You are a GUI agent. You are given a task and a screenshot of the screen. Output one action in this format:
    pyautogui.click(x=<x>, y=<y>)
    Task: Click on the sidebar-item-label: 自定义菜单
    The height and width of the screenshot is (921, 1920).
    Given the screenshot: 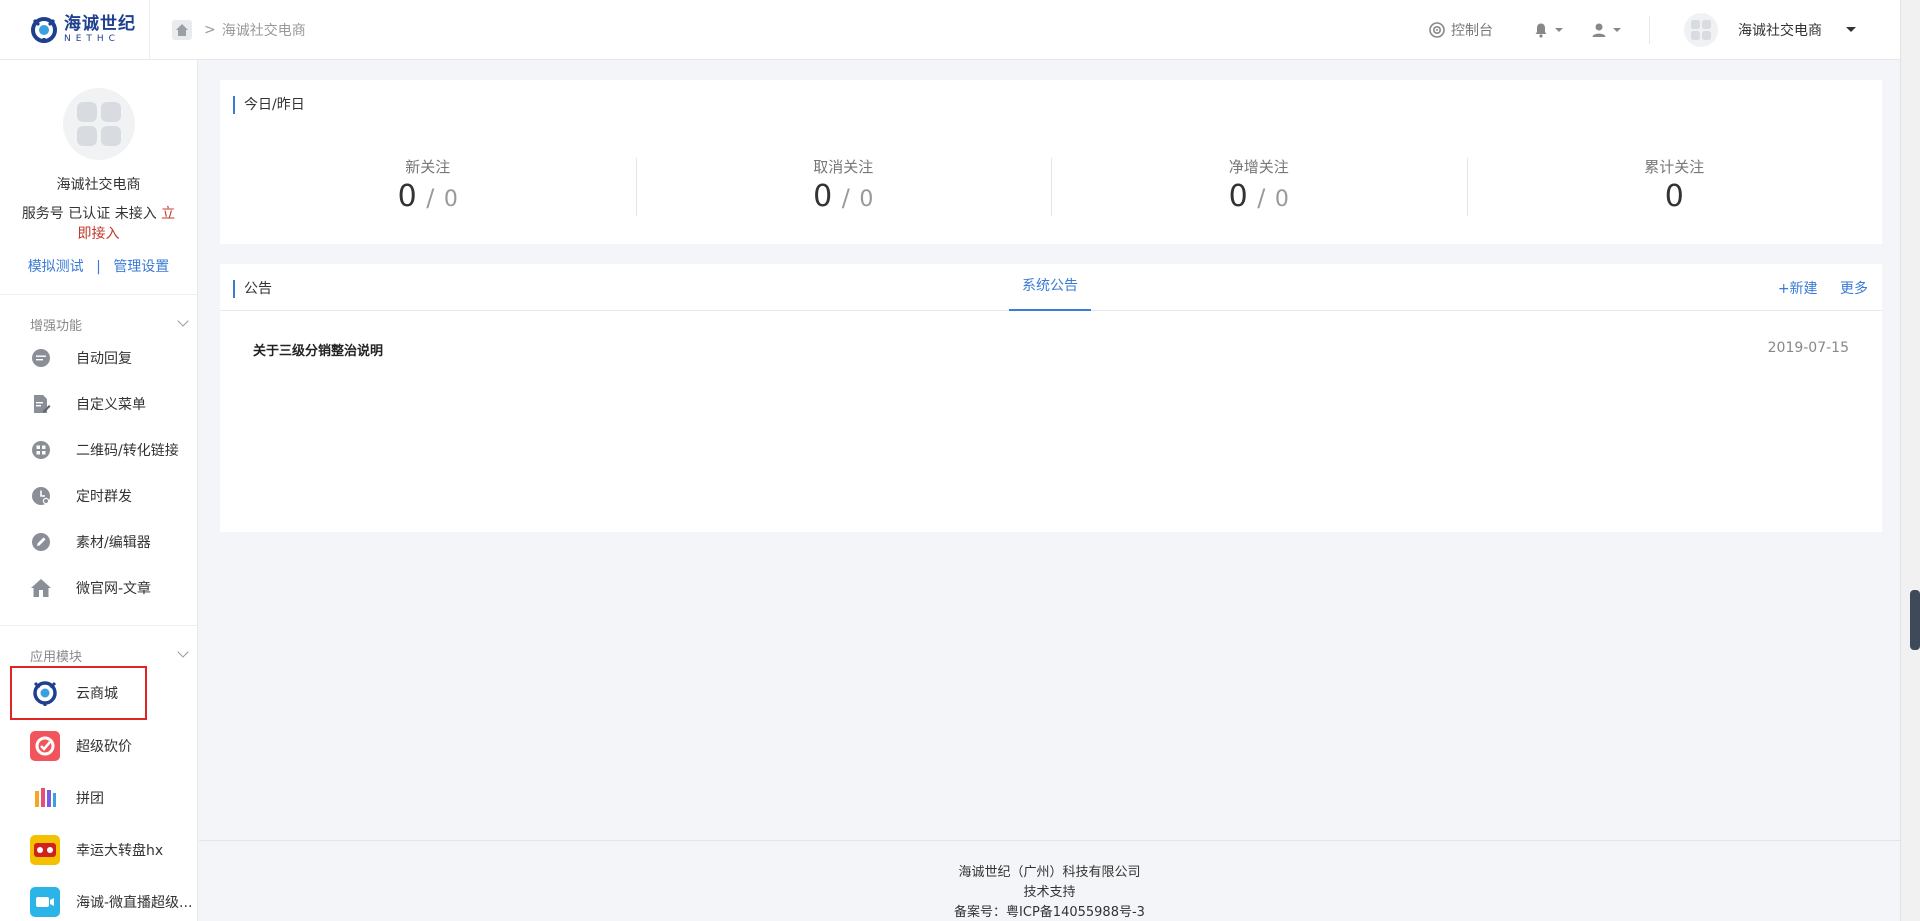 What is the action you would take?
    pyautogui.click(x=111, y=405)
    